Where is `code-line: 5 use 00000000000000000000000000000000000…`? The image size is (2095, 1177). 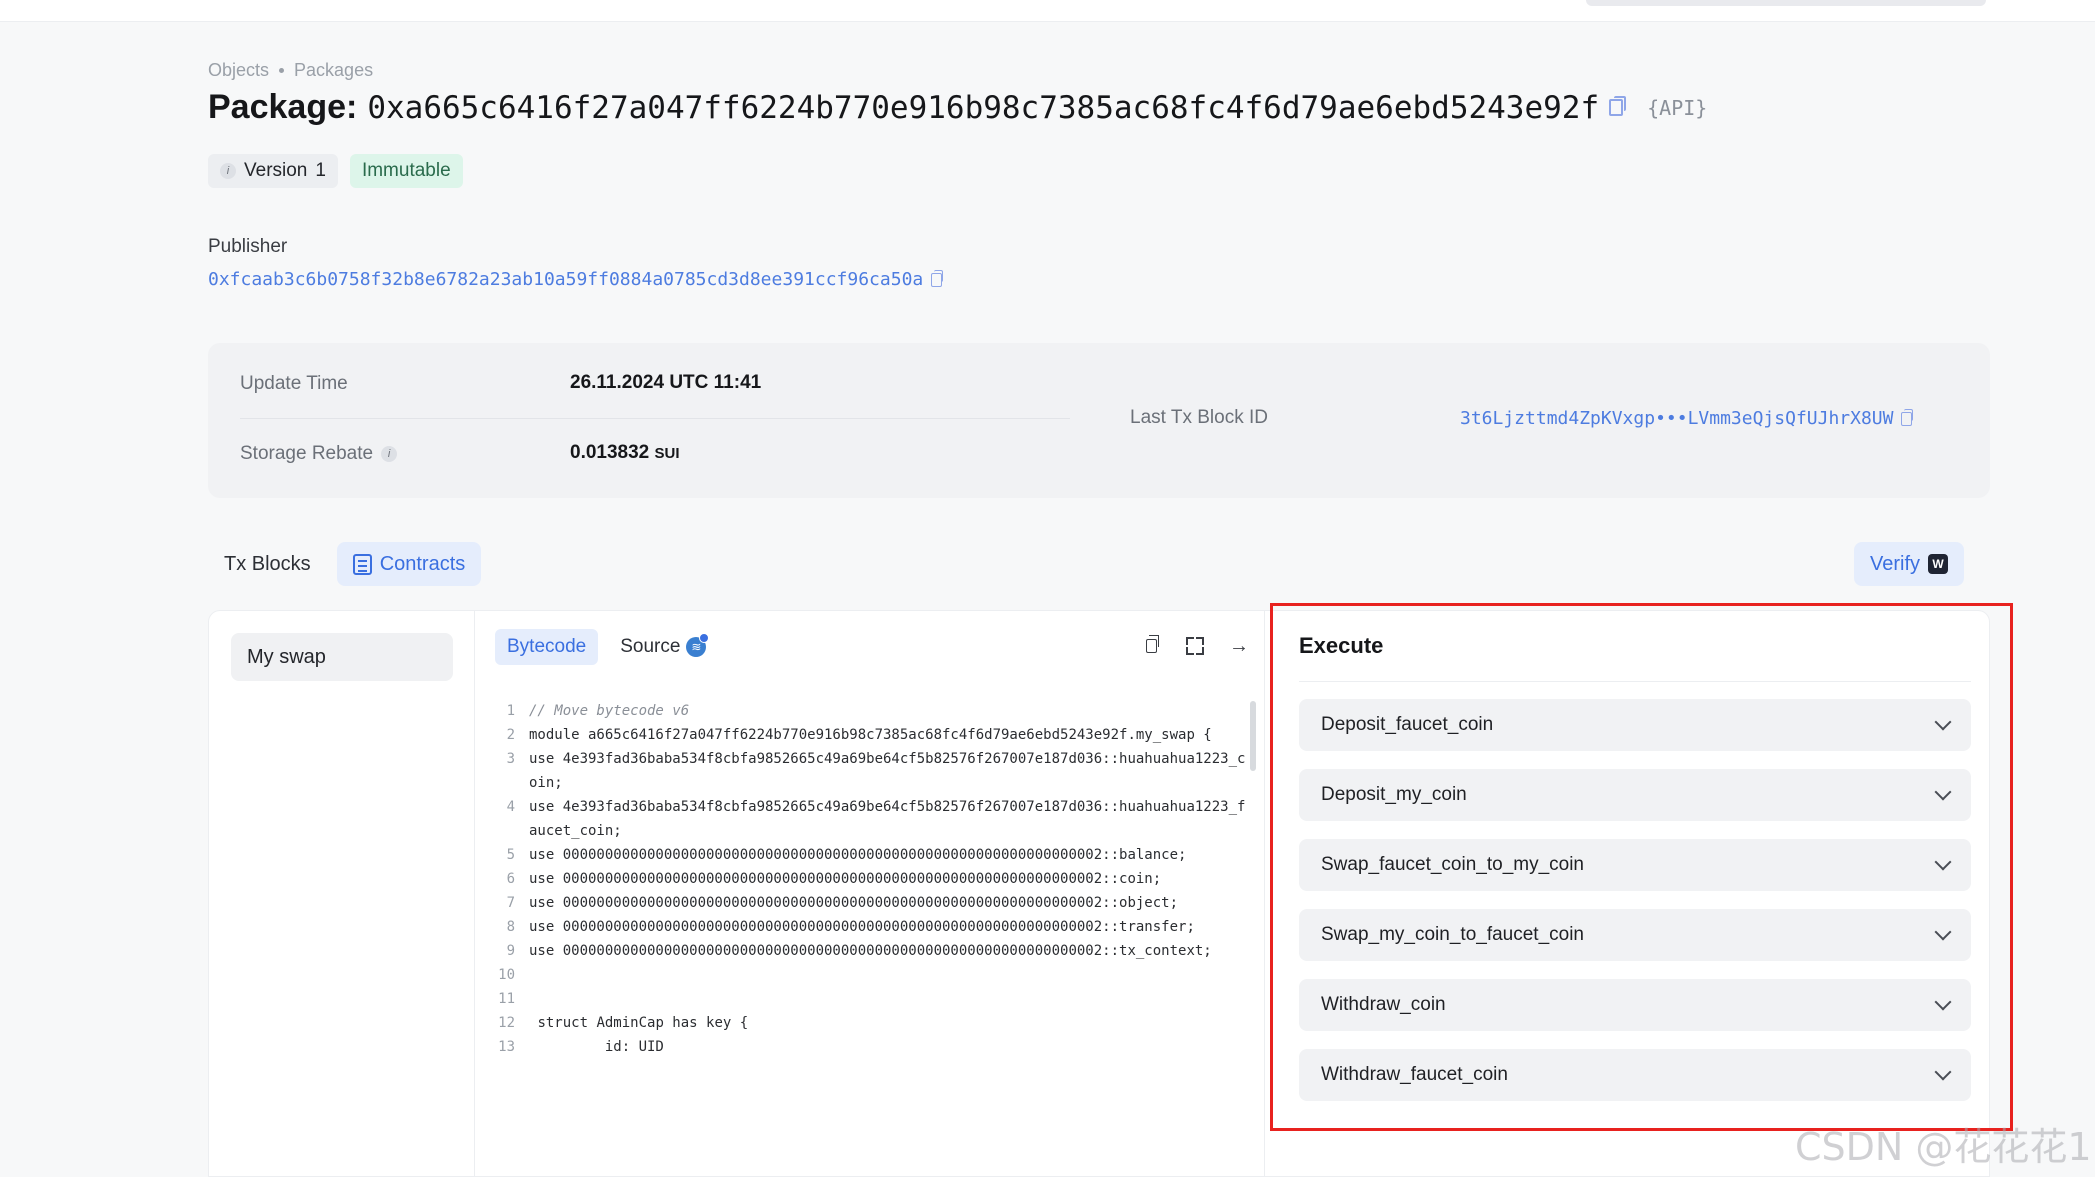 code-line: 5 use 00000000000000000000000000000000000… is located at coordinates (867, 855).